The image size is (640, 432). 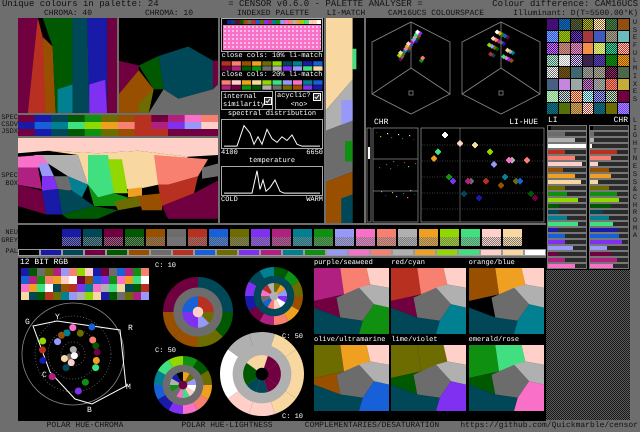 I want to click on panel-title: INDEXED PALETTE, so click(x=272, y=14).